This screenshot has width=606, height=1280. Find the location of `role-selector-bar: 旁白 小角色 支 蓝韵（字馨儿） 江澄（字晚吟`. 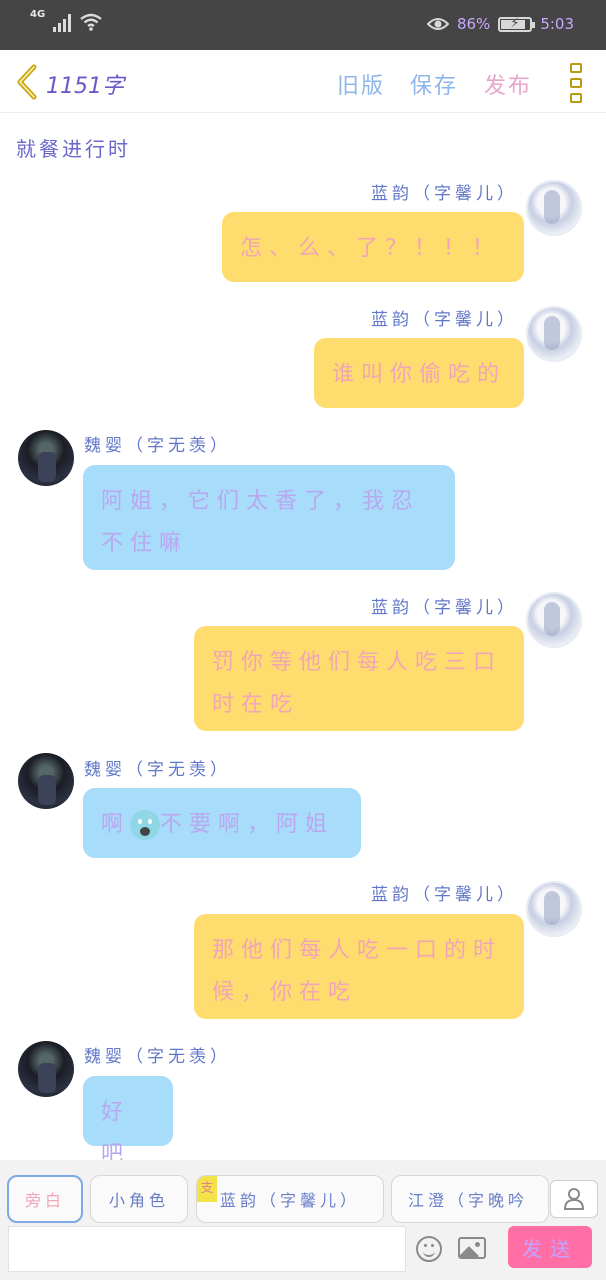

role-selector-bar: 旁白 小角色 支 蓝韵（字馨儿） 江澄（字晚吟 is located at coordinates (303, 1193).